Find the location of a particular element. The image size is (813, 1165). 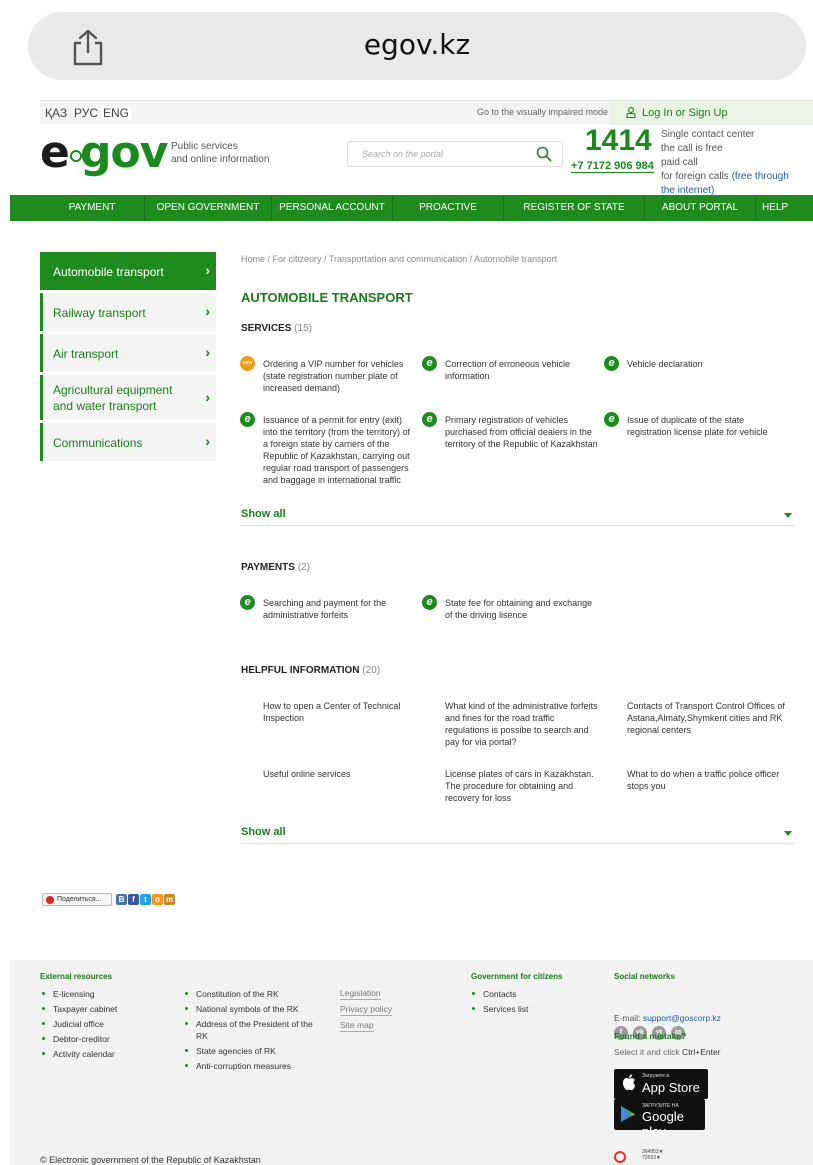

sidebar-item-communications: Communications › is located at coordinates (128, 442).